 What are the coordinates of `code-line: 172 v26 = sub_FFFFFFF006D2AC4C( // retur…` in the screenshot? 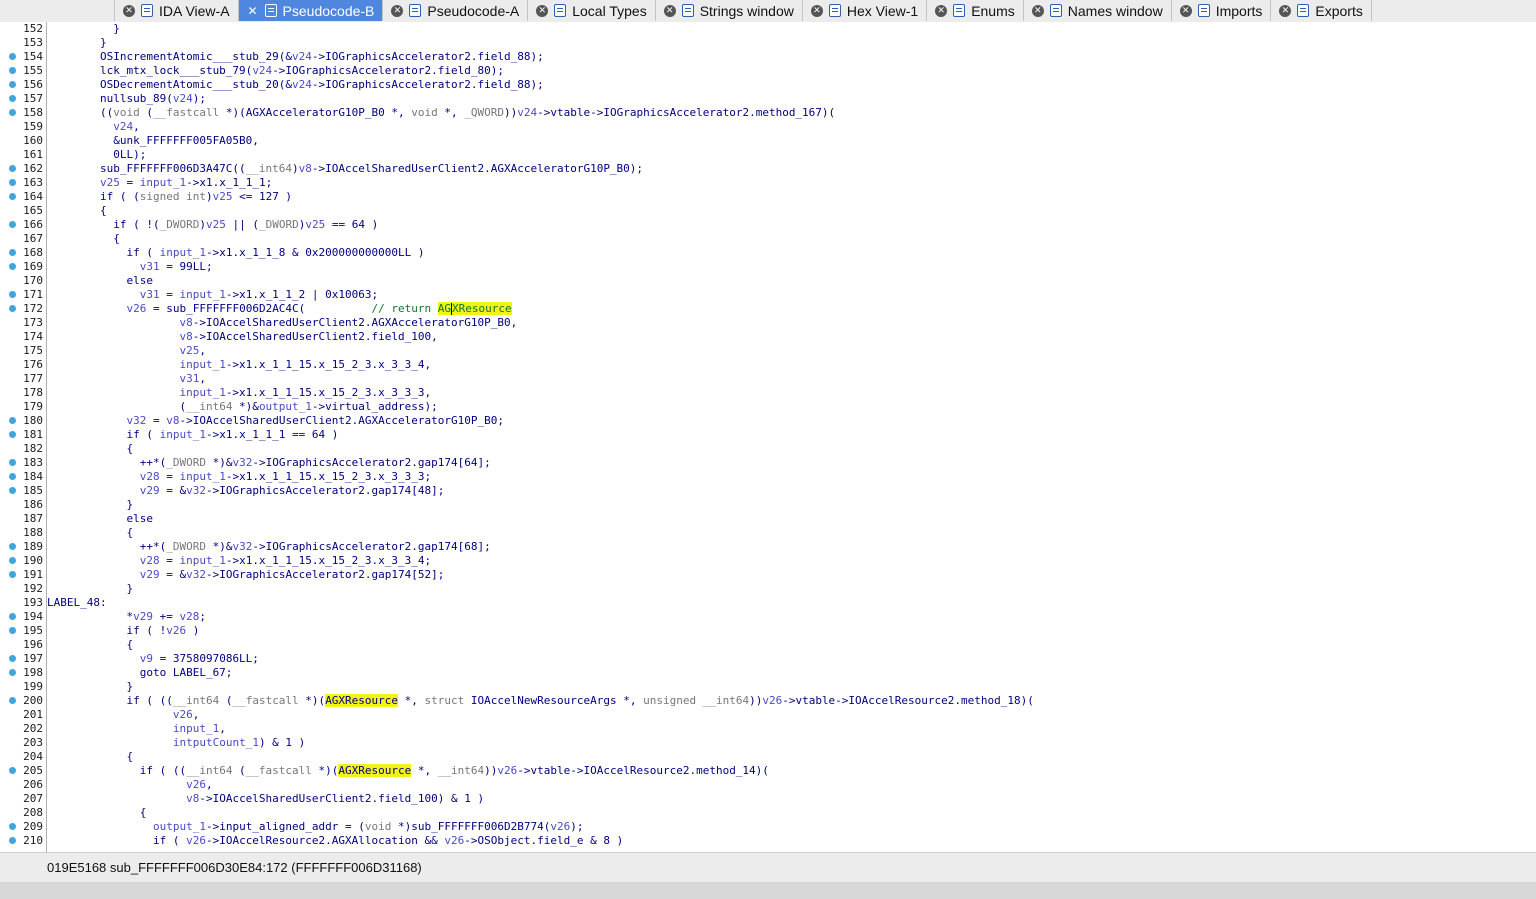 It's located at (768, 309).